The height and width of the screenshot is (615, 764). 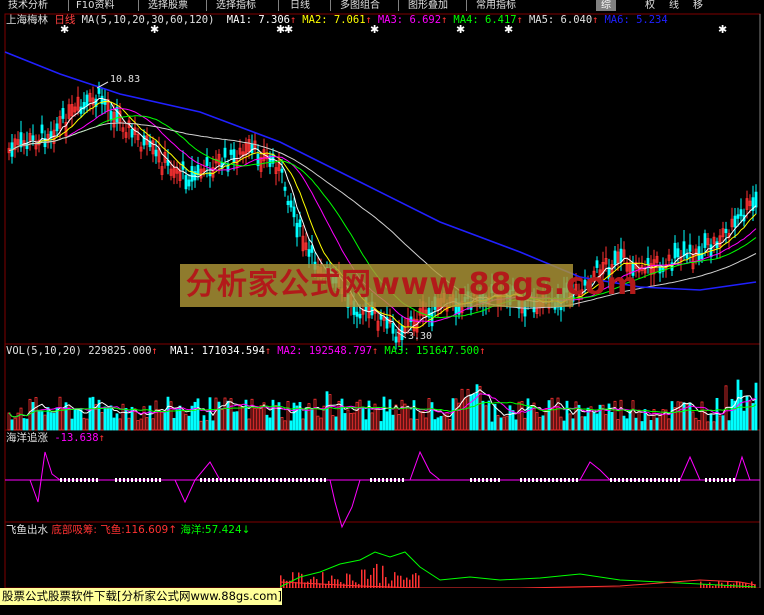 What do you see at coordinates (141, 596) in the screenshot?
I see `footer-download-link: 股票公式股票软件下载[分析家公式网www.88gs.com]` at bounding box center [141, 596].